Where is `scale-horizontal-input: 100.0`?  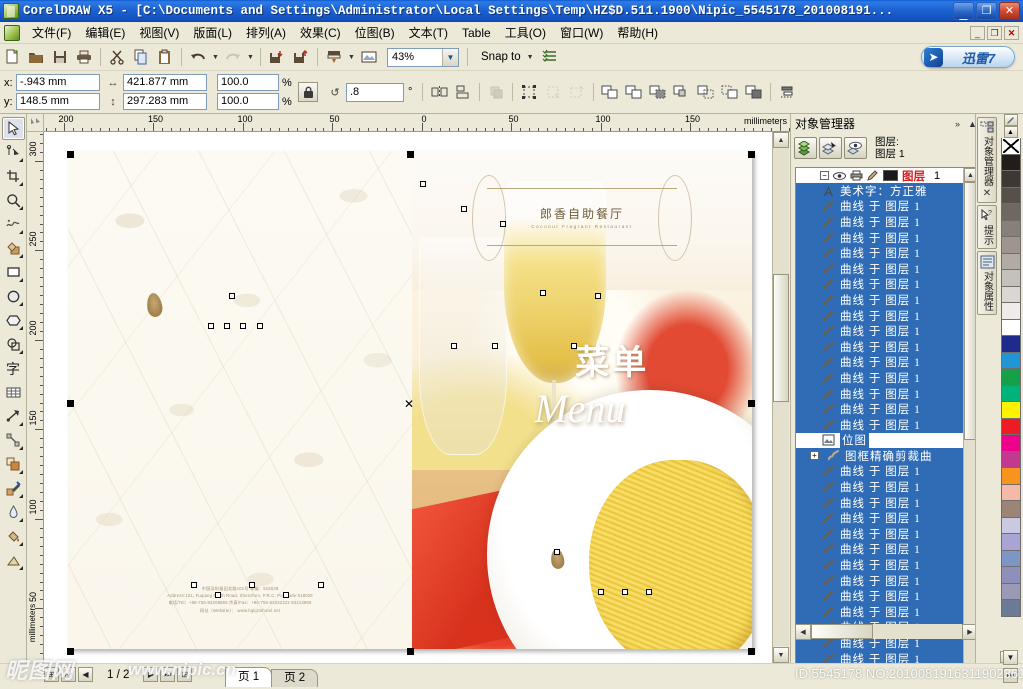 scale-horizontal-input: 100.0 is located at coordinates (248, 82).